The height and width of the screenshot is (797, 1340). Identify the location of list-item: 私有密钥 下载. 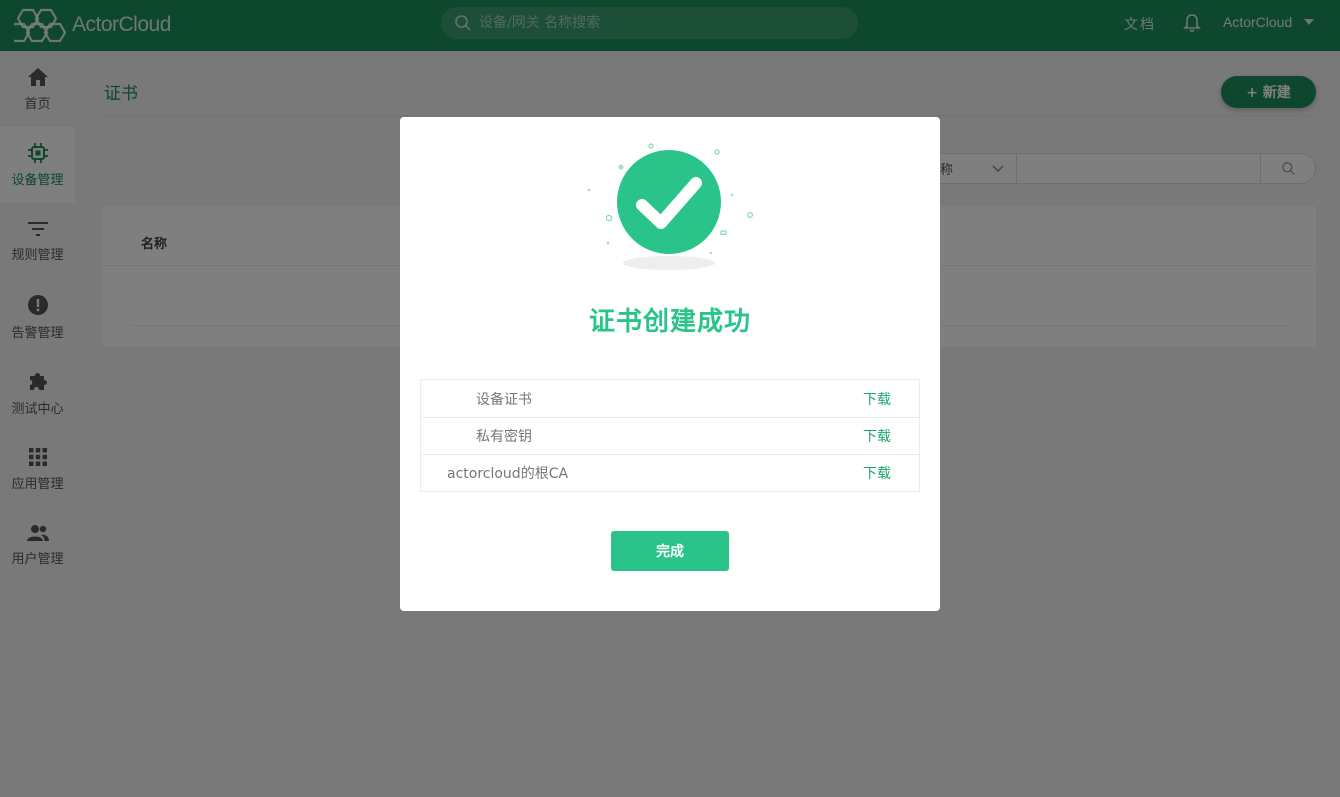
(670, 435).